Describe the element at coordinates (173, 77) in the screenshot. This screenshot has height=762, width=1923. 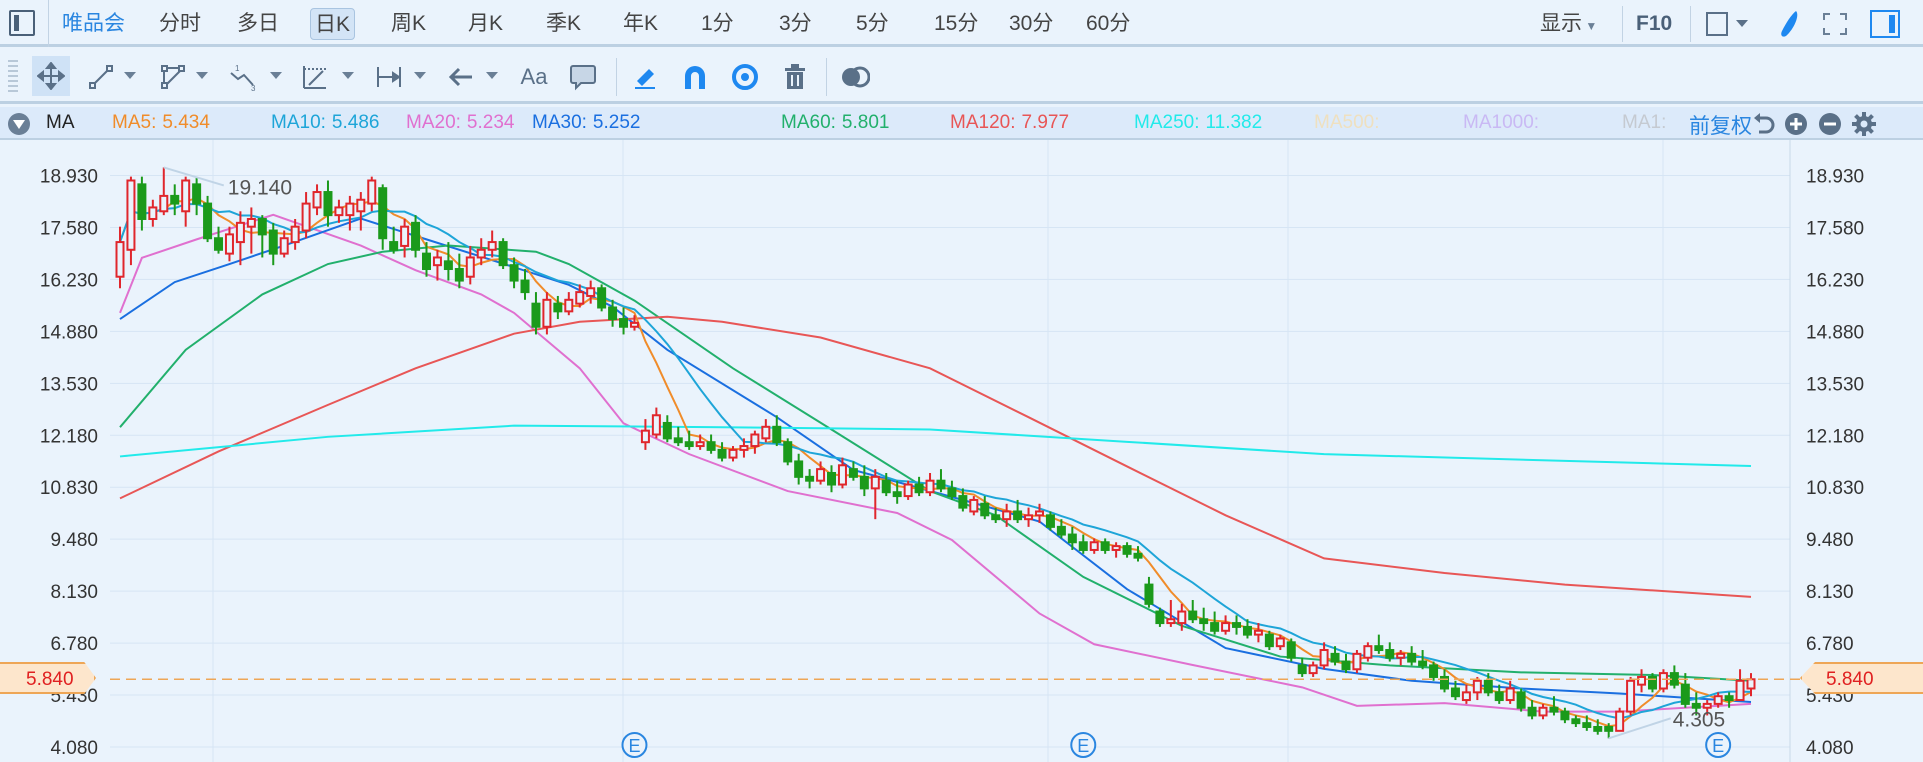
I see `polyline-tool-icon` at that location.